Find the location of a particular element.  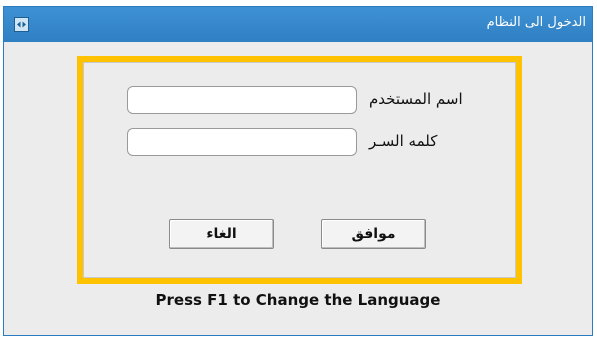

title-bar: الدخول الى النظام is located at coordinates (298, 24).